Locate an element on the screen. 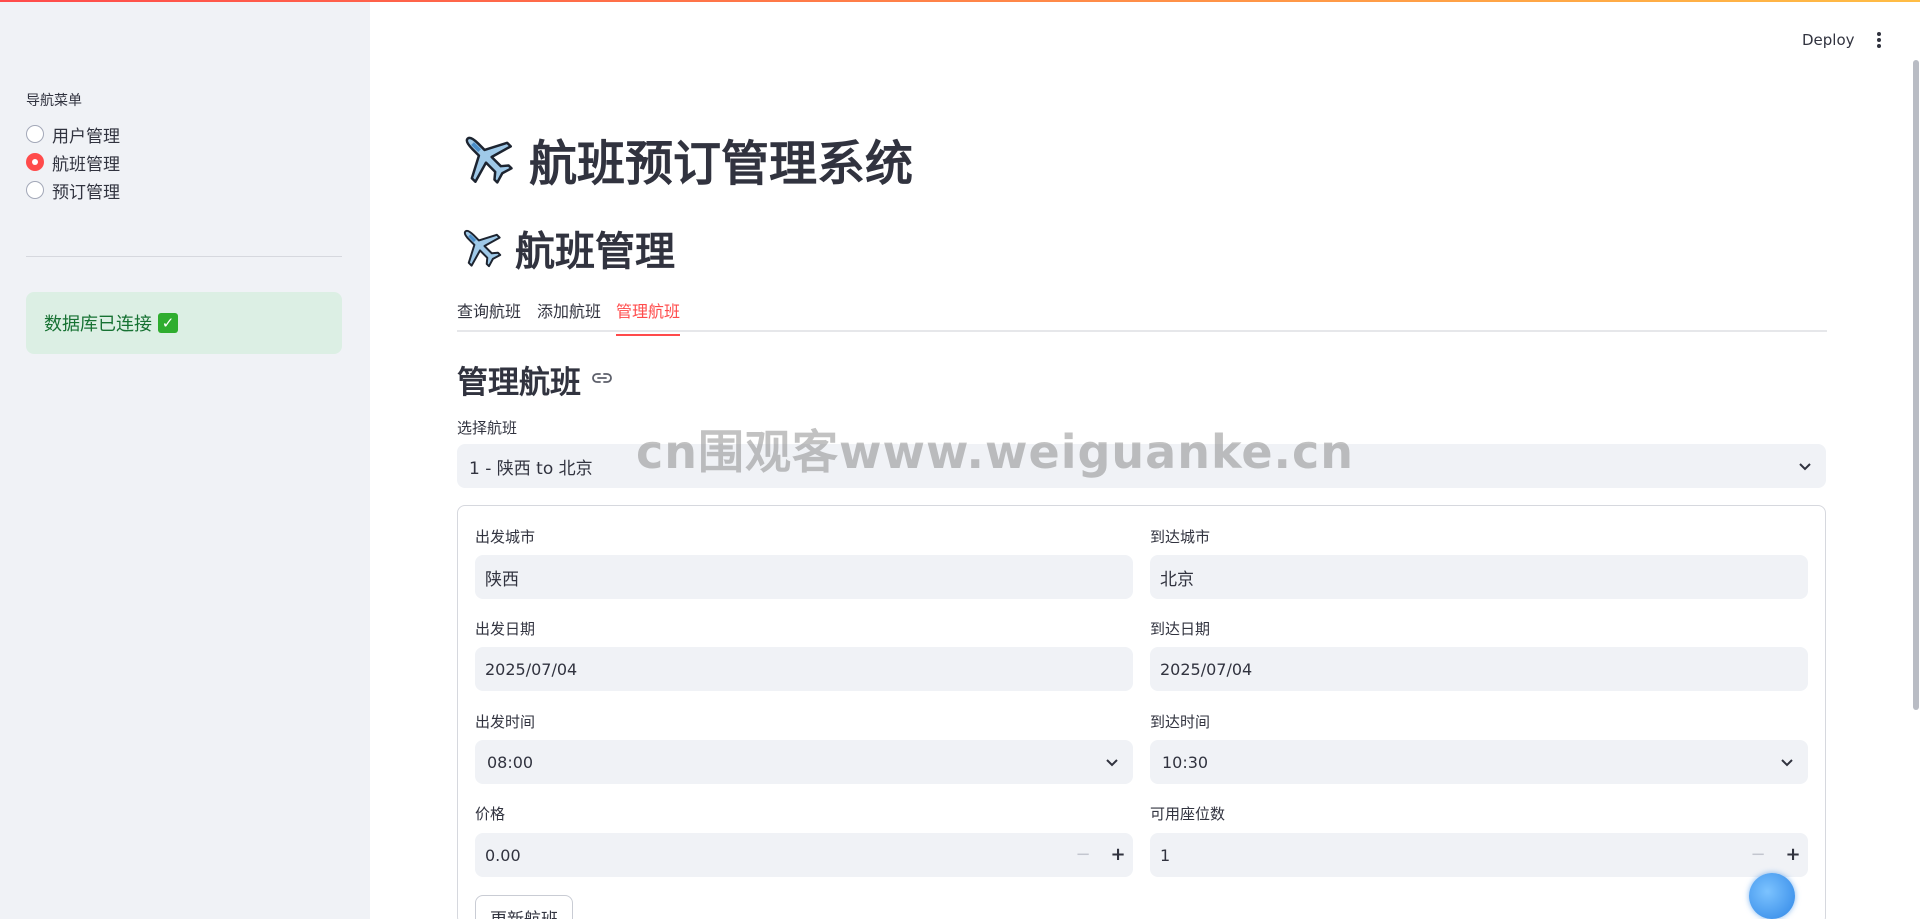 The image size is (1920, 919). page-title: 航班预订管理系统 is located at coordinates (721, 164).